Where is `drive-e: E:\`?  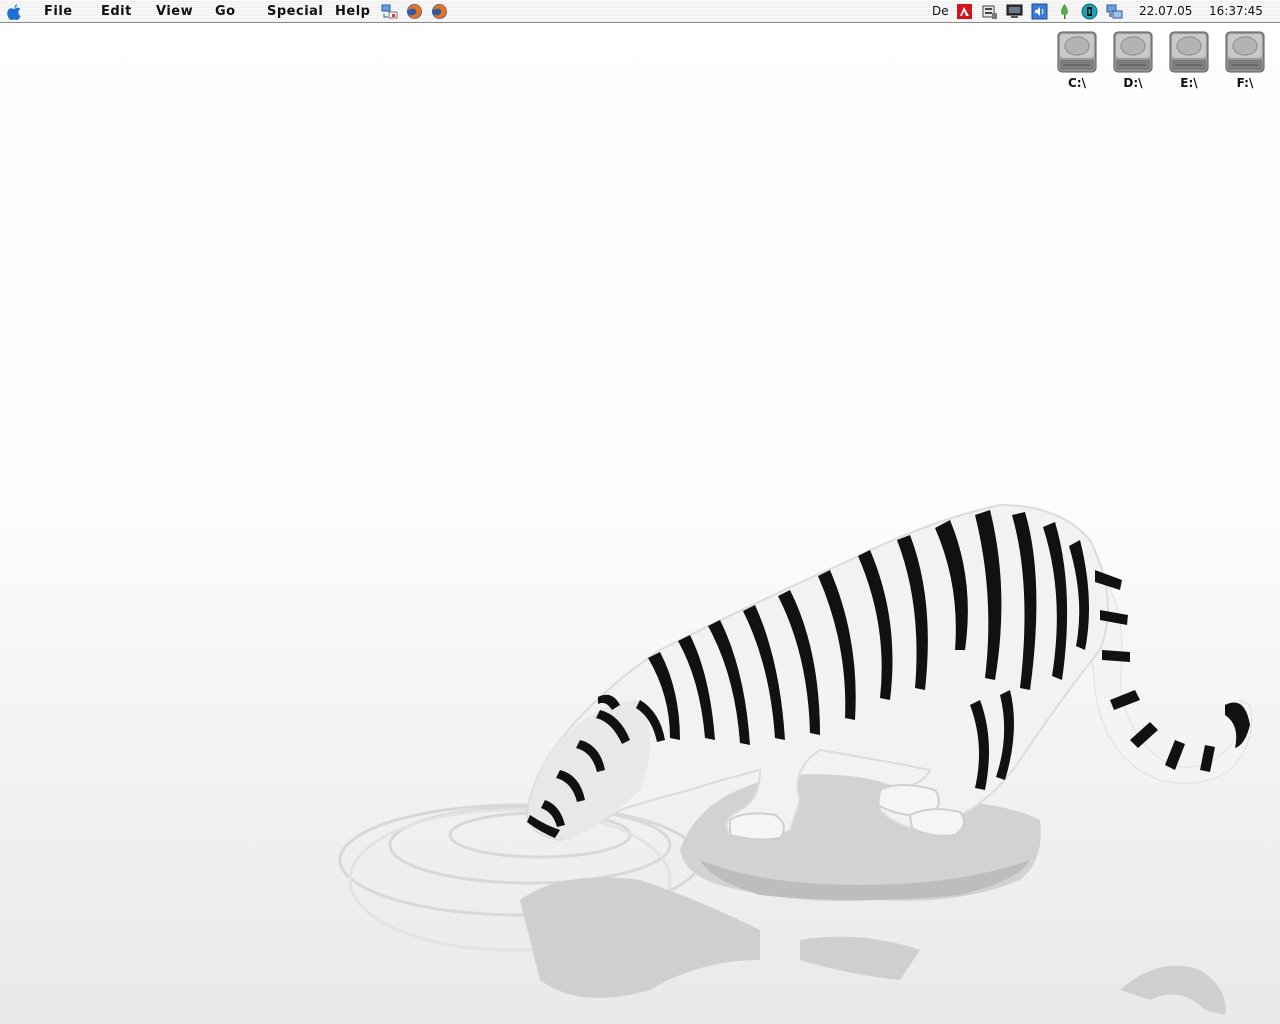
drive-e: E:\ is located at coordinates (1189, 60).